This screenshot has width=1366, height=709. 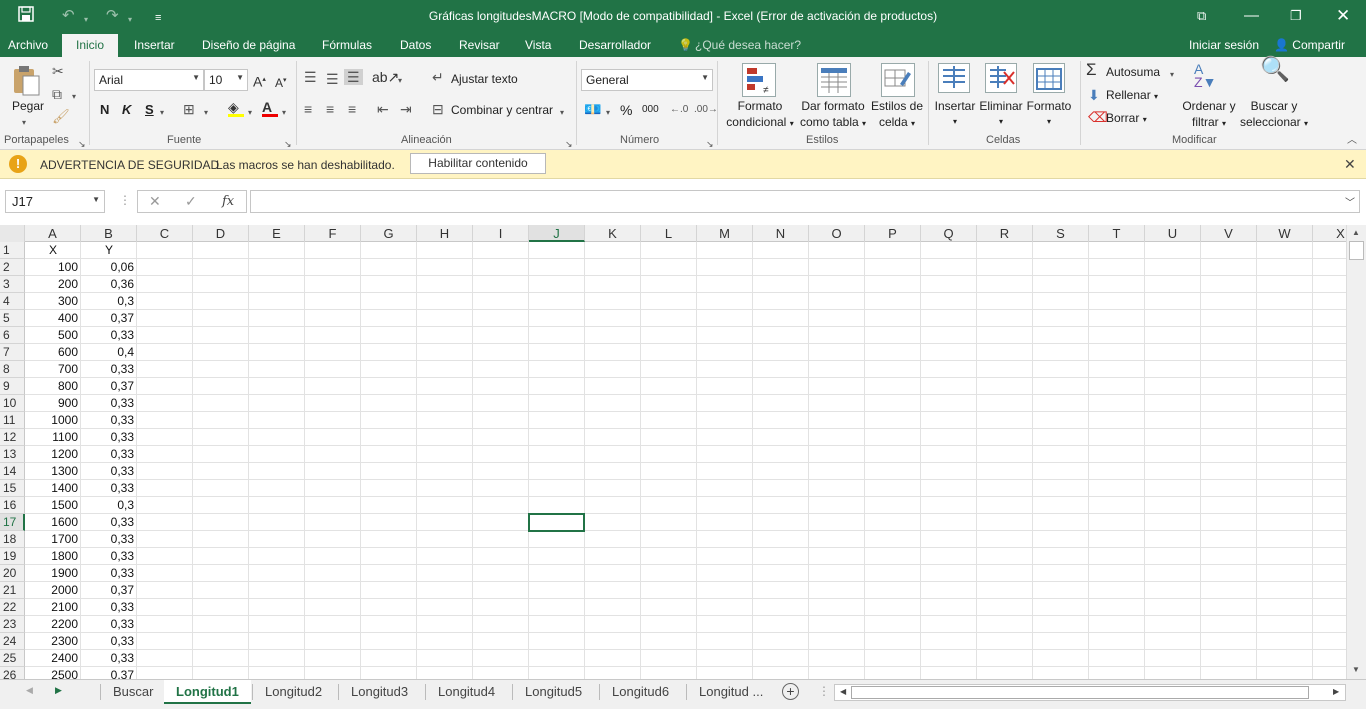 I want to click on tell-me-input: ¿Qué desea hacer?, so click(x=748, y=45).